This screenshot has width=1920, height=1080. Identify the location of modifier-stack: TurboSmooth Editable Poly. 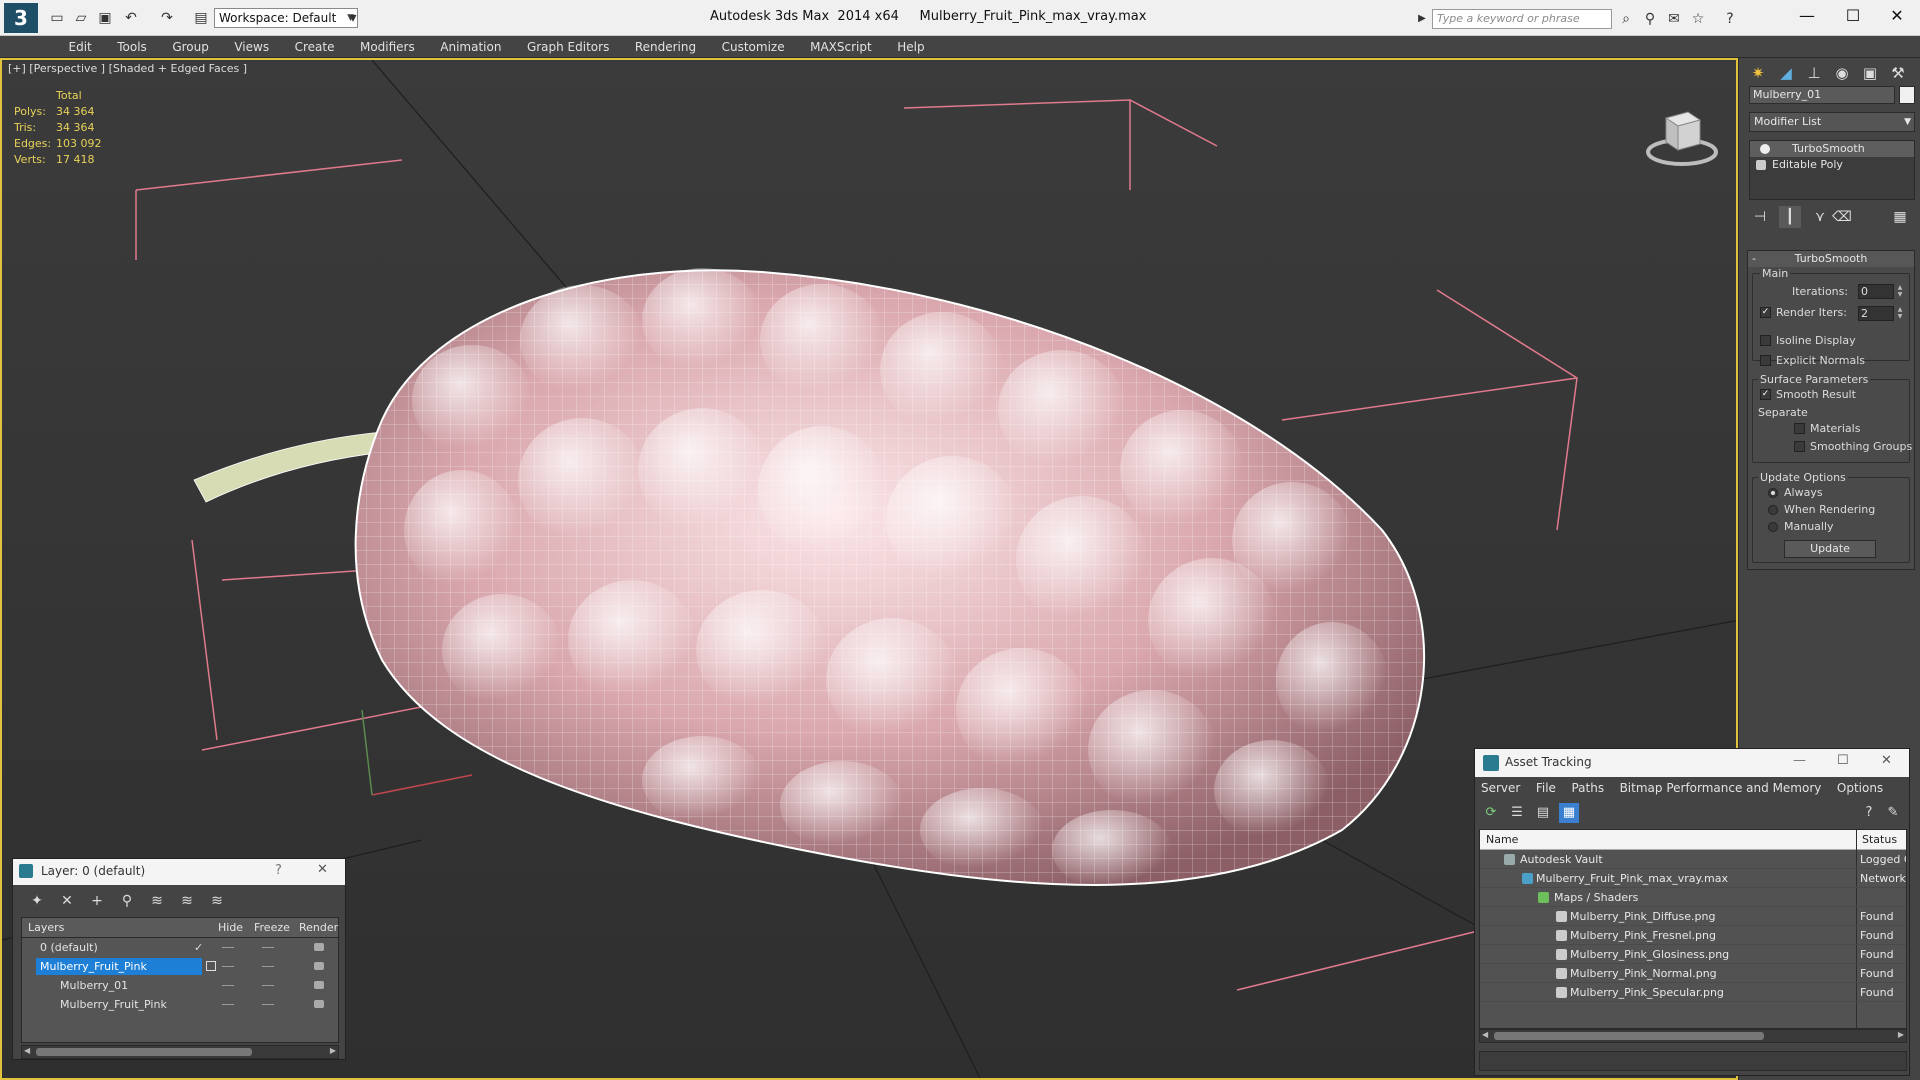
(1832, 170).